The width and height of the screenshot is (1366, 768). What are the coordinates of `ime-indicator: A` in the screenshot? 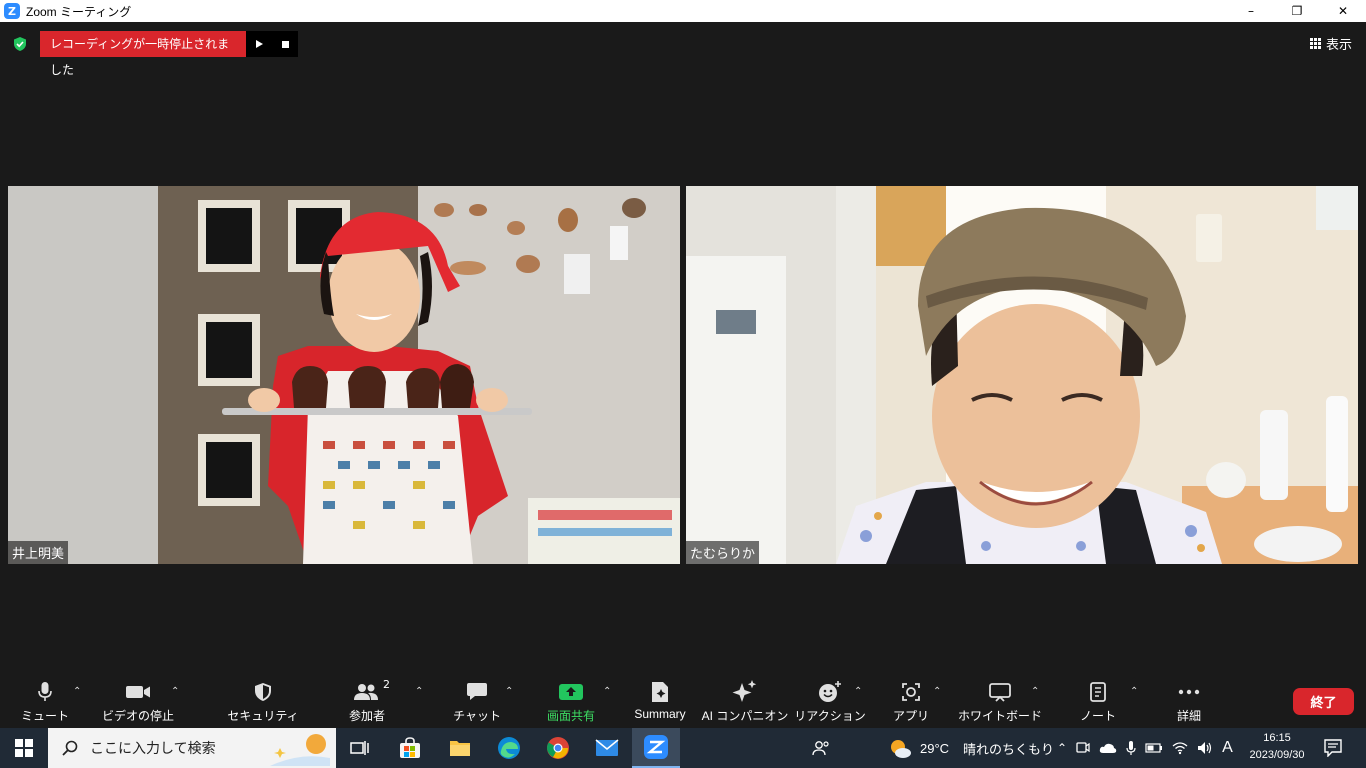 It's located at (1227, 748).